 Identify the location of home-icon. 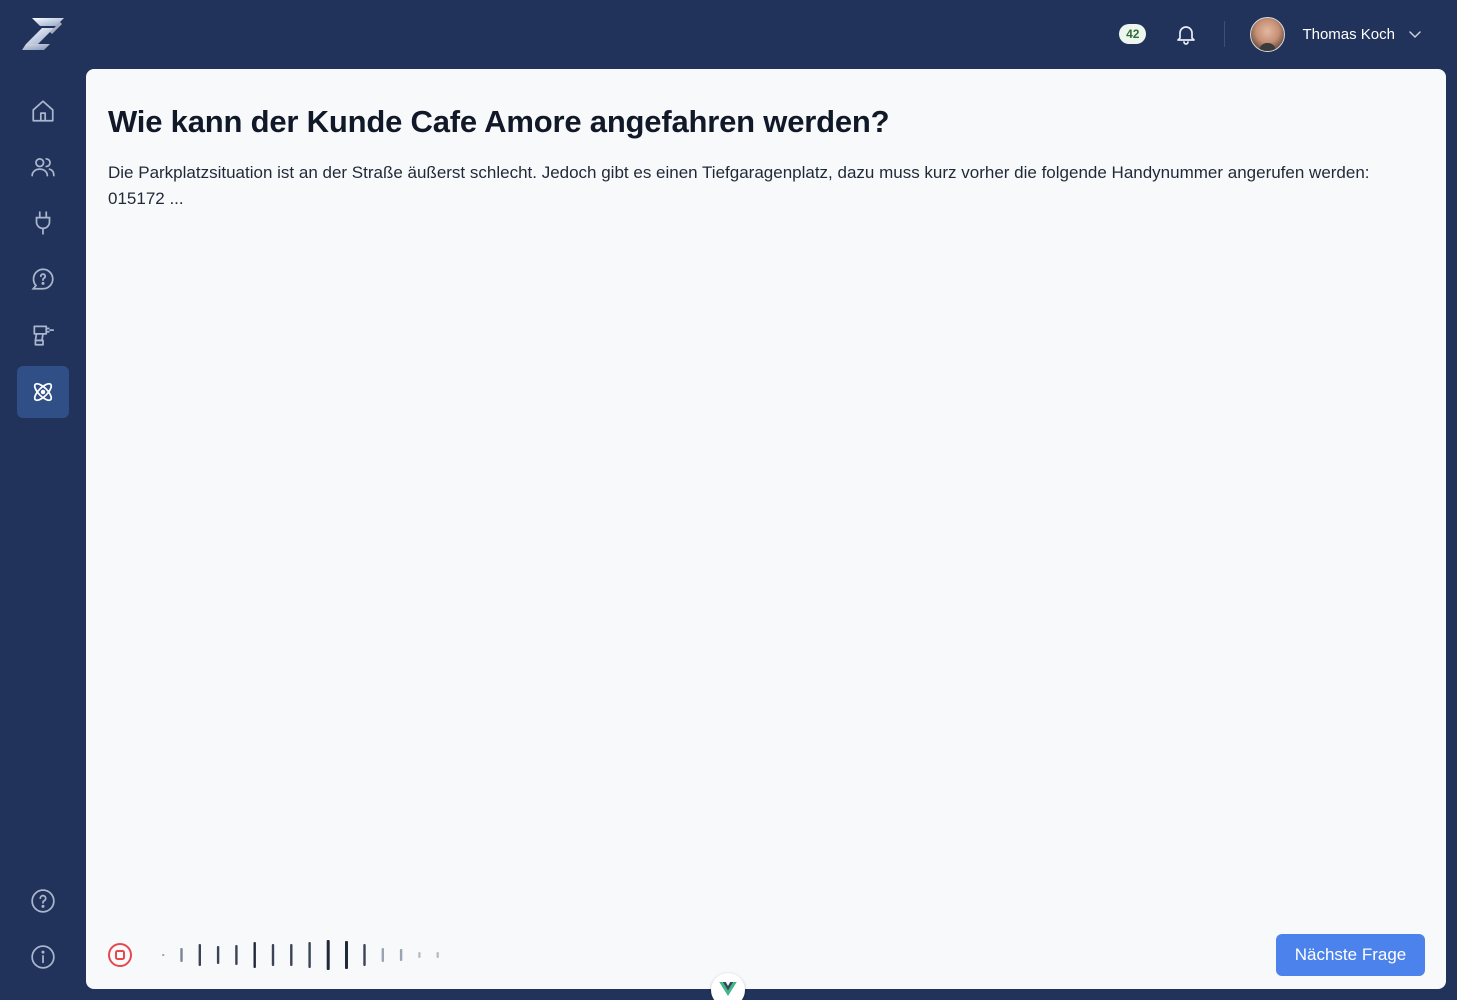
(43, 111).